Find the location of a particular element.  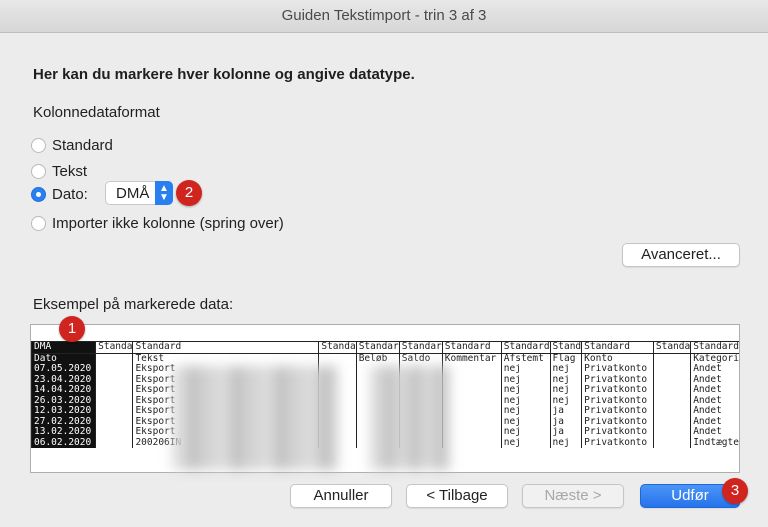

preview-cell: Saldo is located at coordinates (420, 358).